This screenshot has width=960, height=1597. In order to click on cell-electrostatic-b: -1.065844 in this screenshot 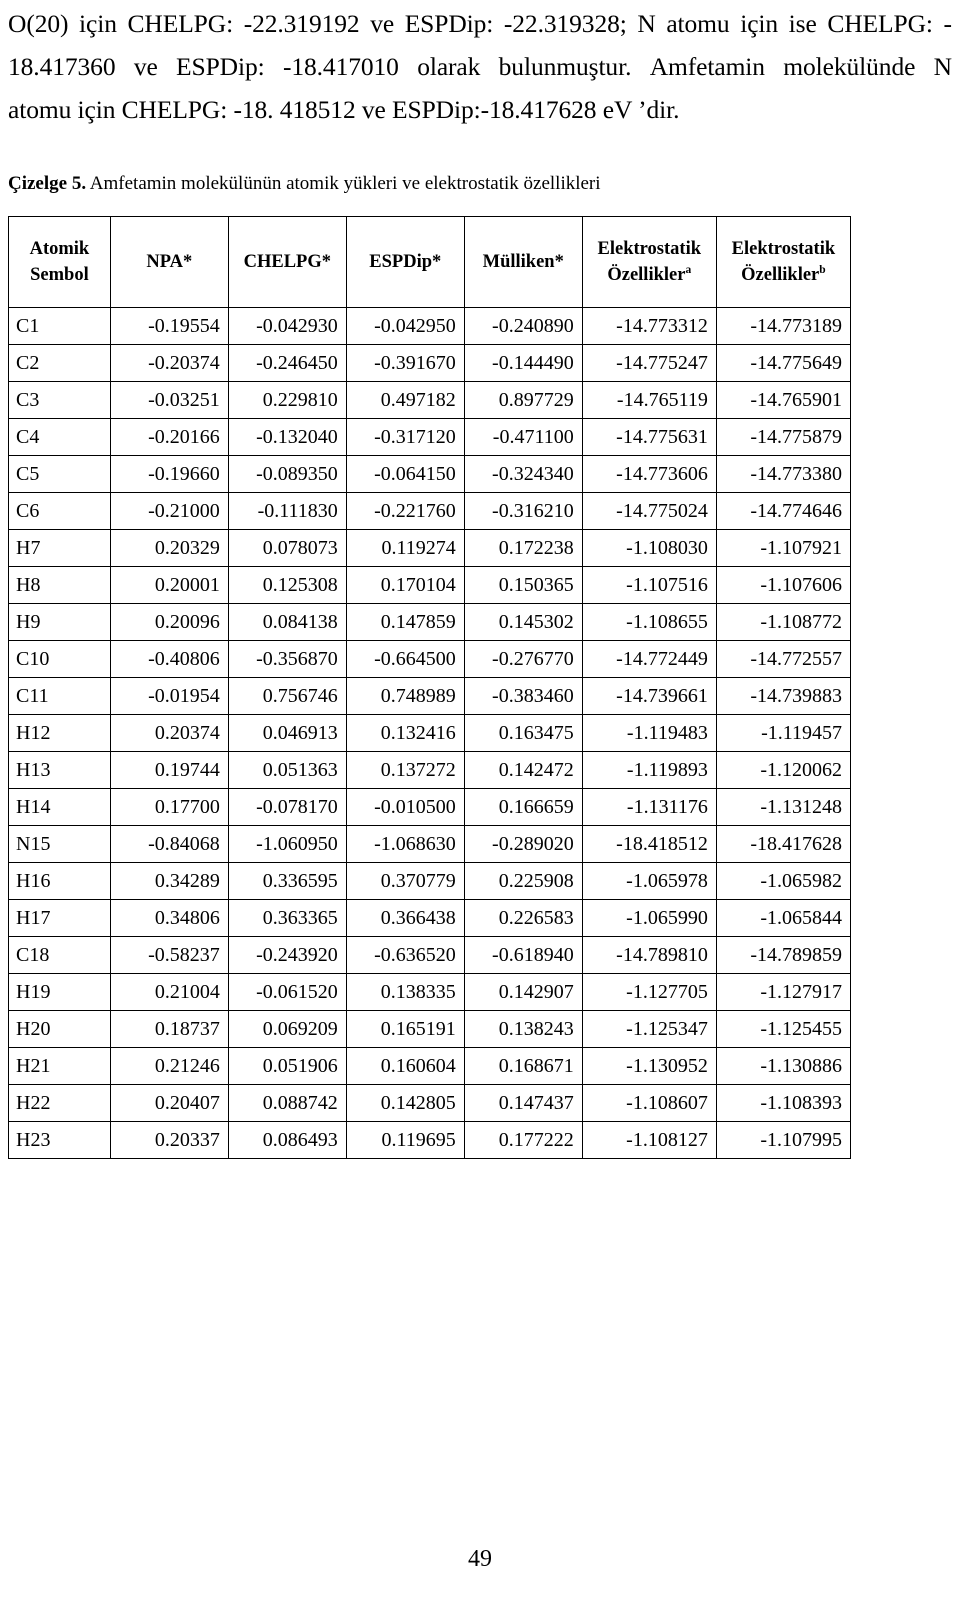, I will do `click(783, 918)`.